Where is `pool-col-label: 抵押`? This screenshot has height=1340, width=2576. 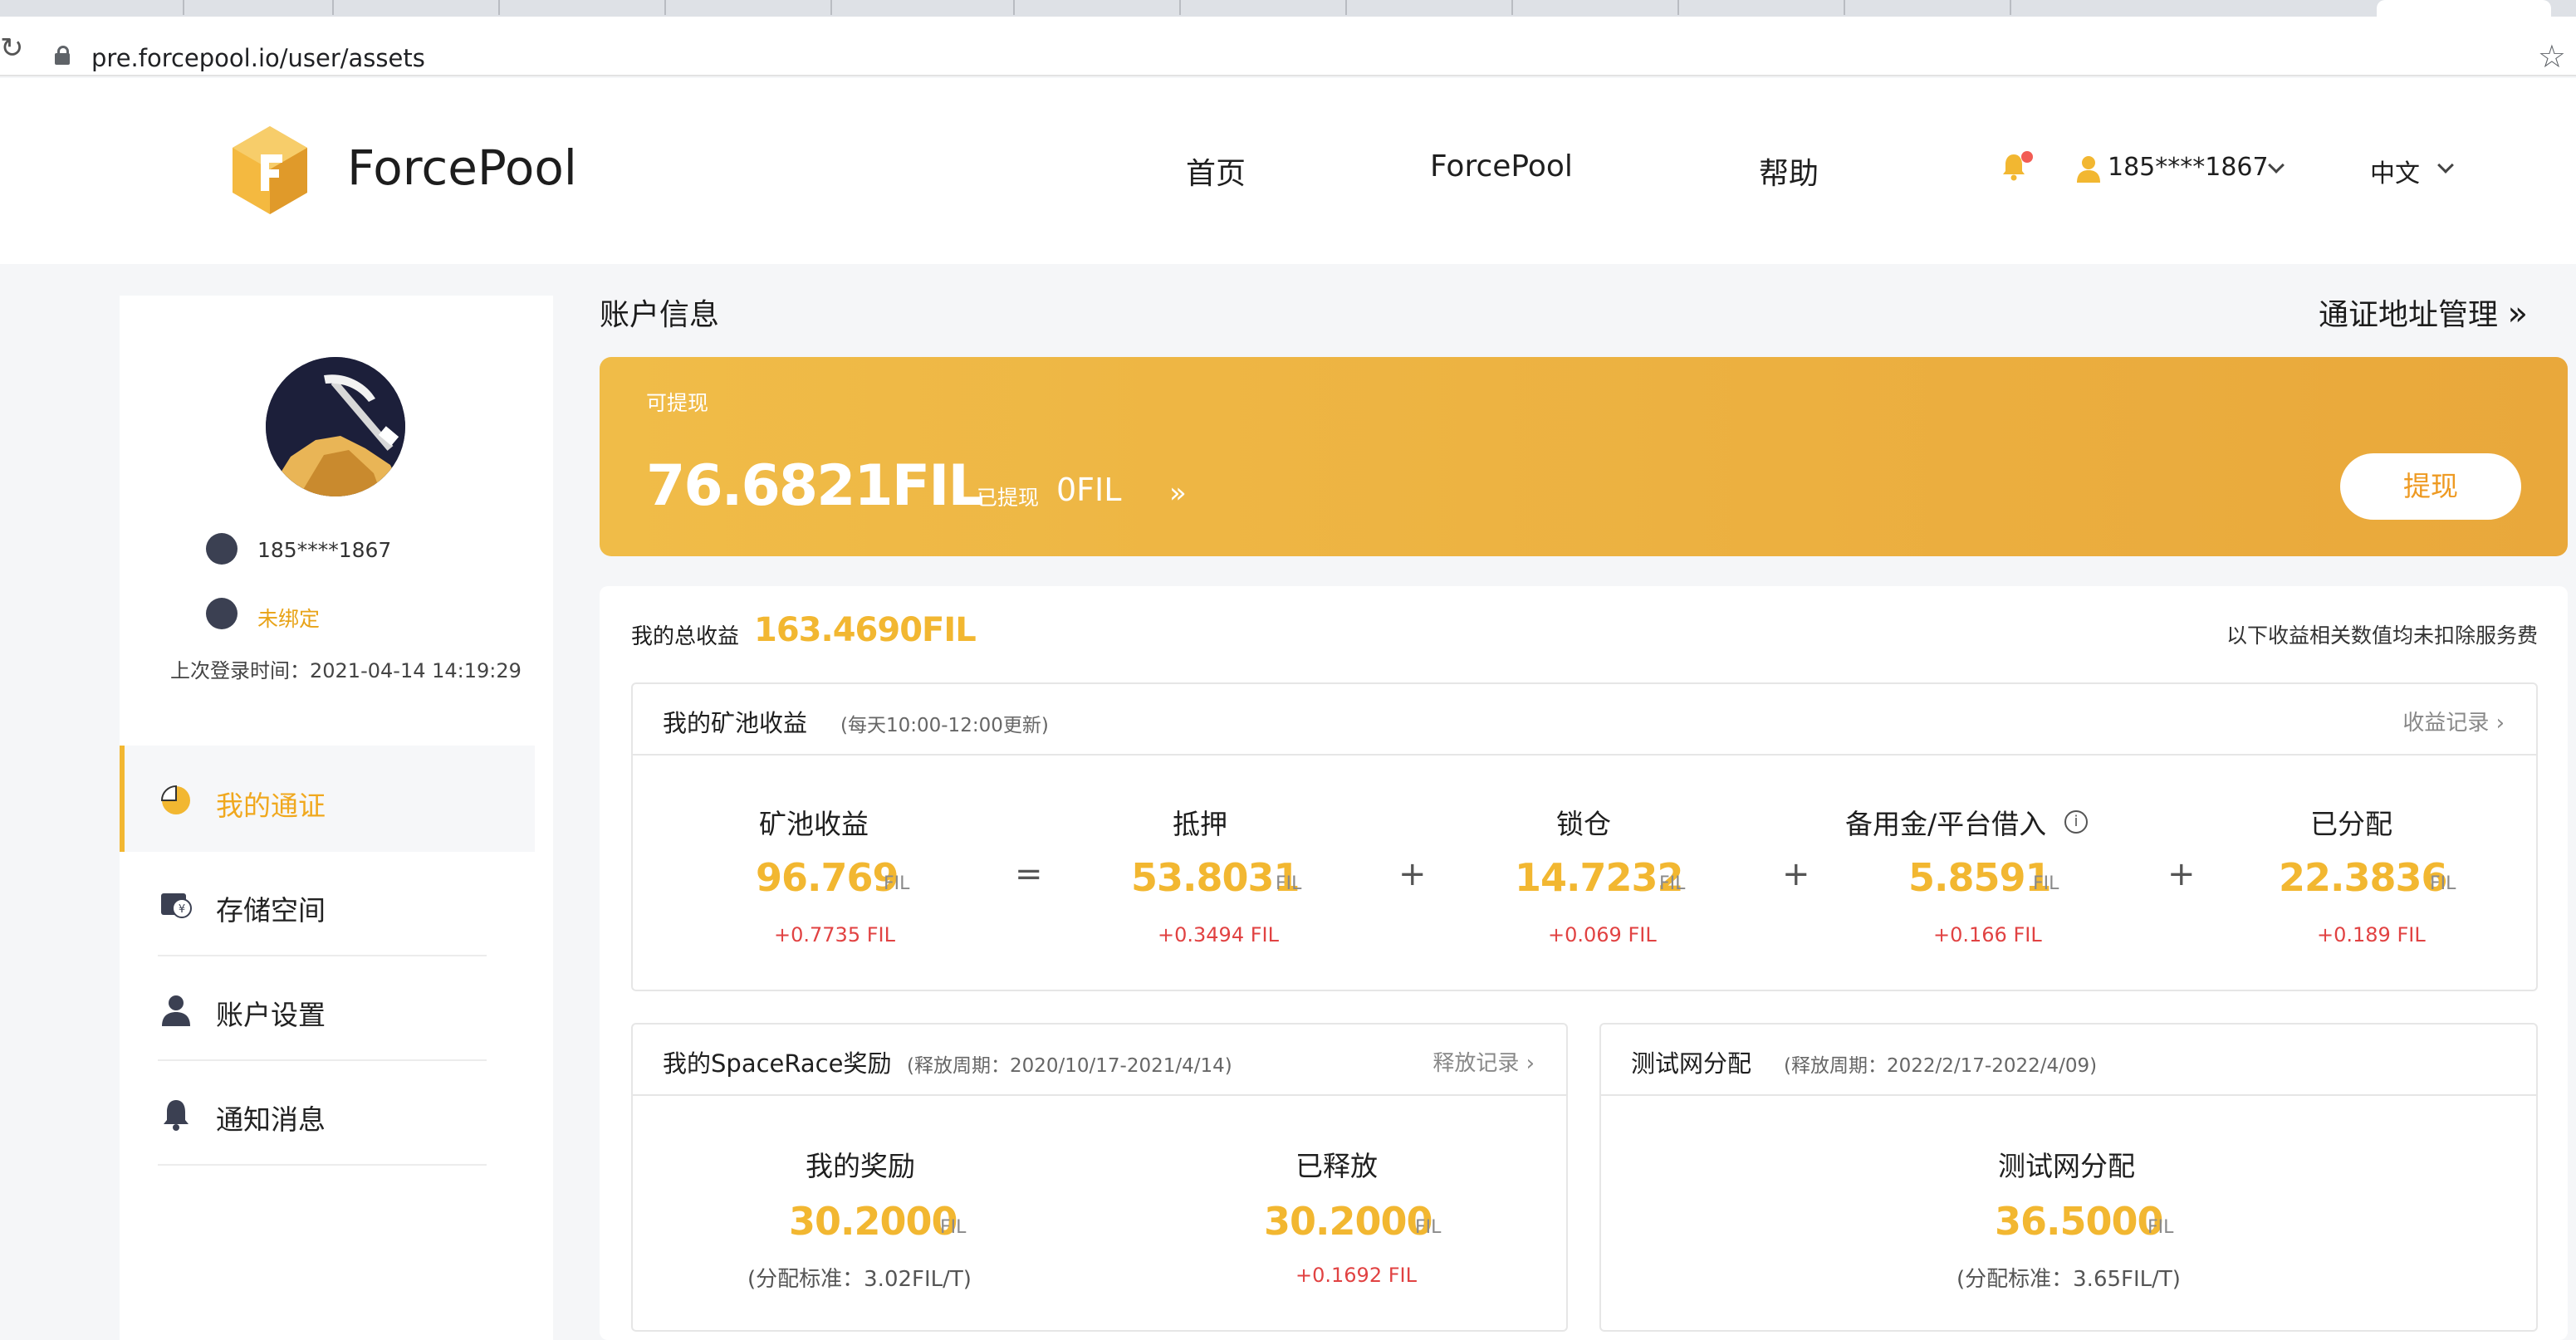 pool-col-label: 抵押 is located at coordinates (1200, 824).